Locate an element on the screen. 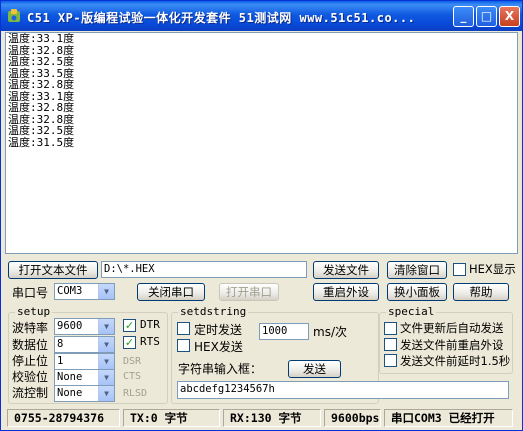 The image size is (523, 431). status-tx: TX:0 字节 is located at coordinates (171, 418).